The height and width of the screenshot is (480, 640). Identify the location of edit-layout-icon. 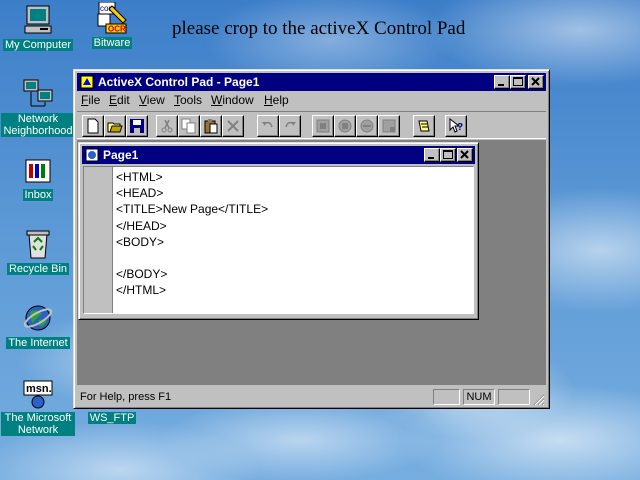
(424, 126).